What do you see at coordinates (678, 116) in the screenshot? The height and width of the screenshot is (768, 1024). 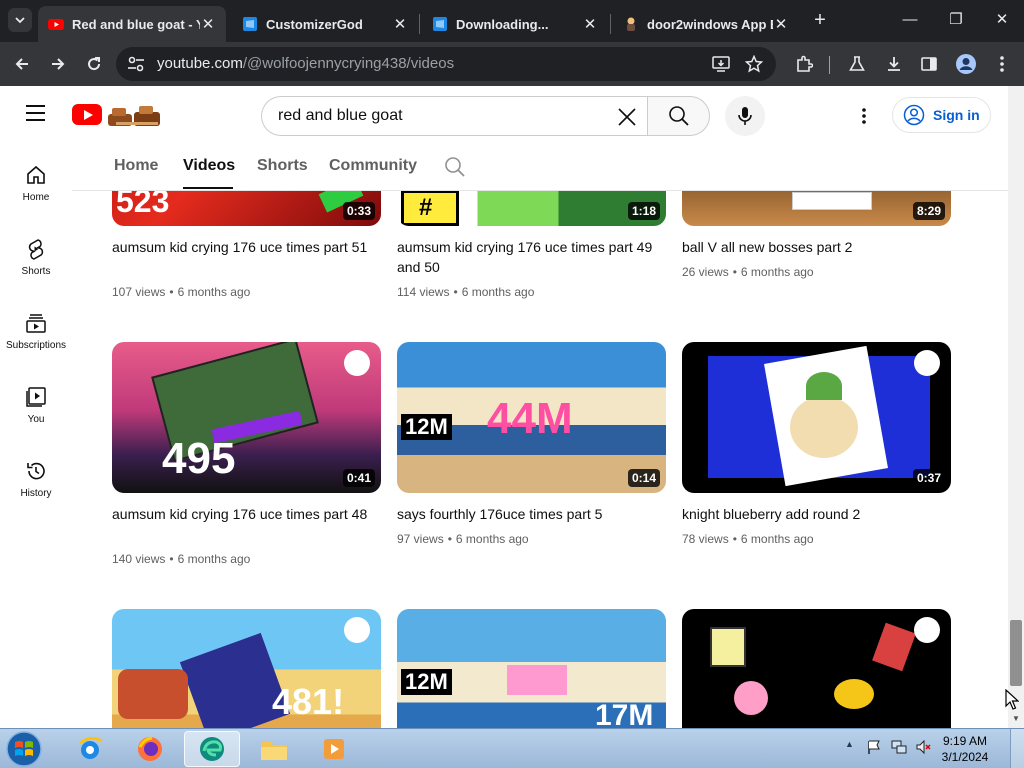 I see `search-button` at bounding box center [678, 116].